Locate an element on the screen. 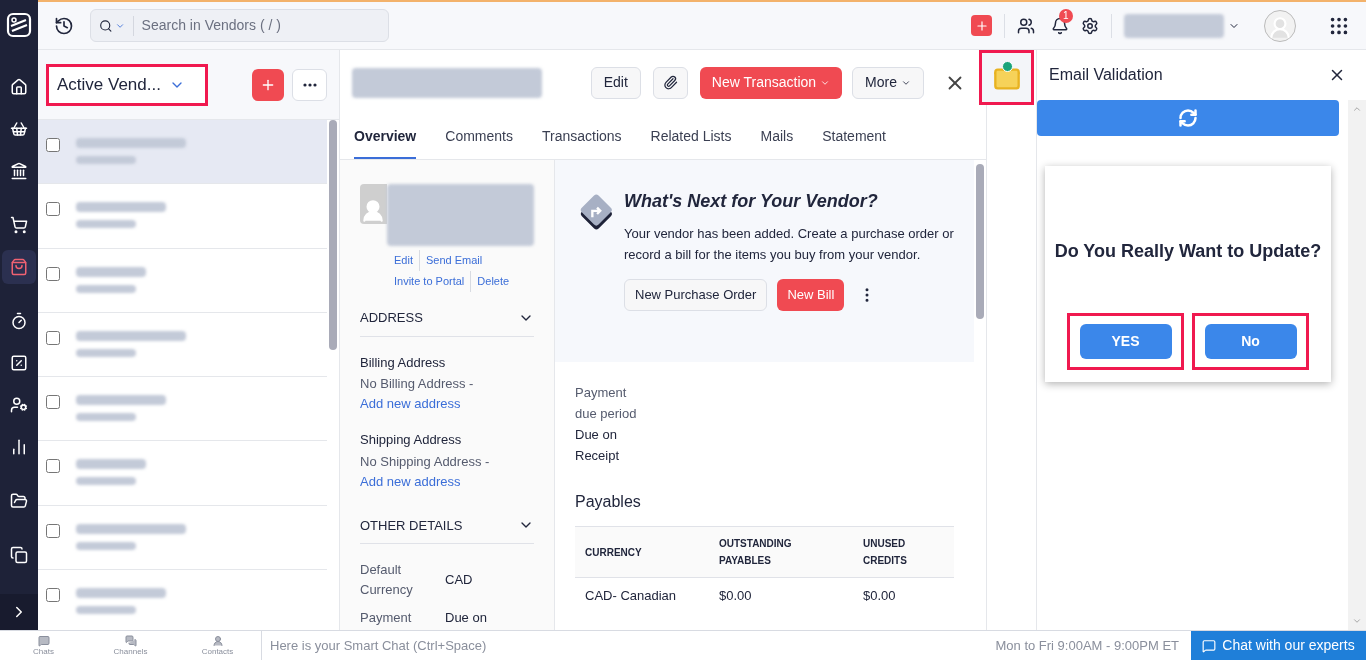 The image size is (1366, 660). tab: Statement is located at coordinates (854, 142).